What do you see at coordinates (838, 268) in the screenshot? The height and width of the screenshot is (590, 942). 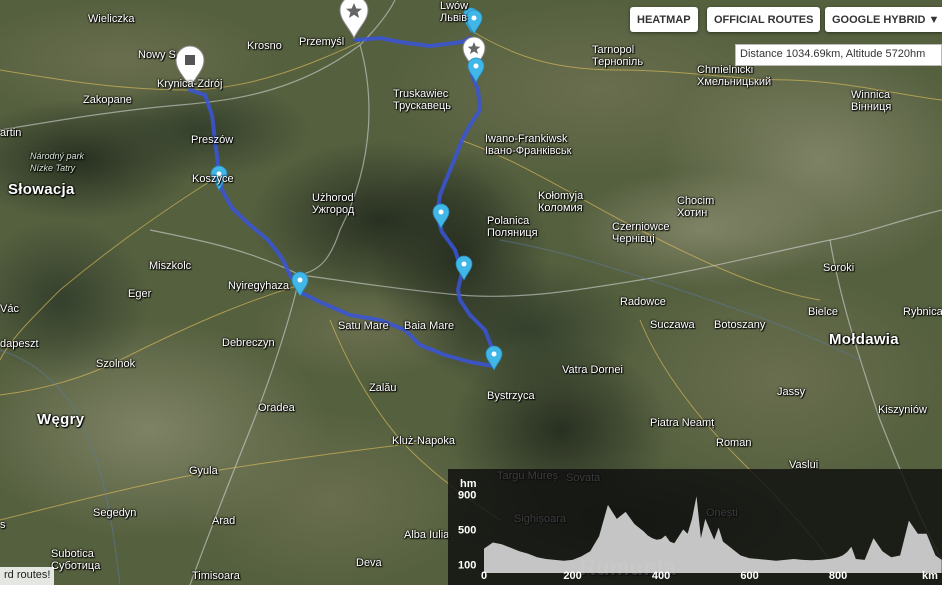 I see `label-soroki: Soroki` at bounding box center [838, 268].